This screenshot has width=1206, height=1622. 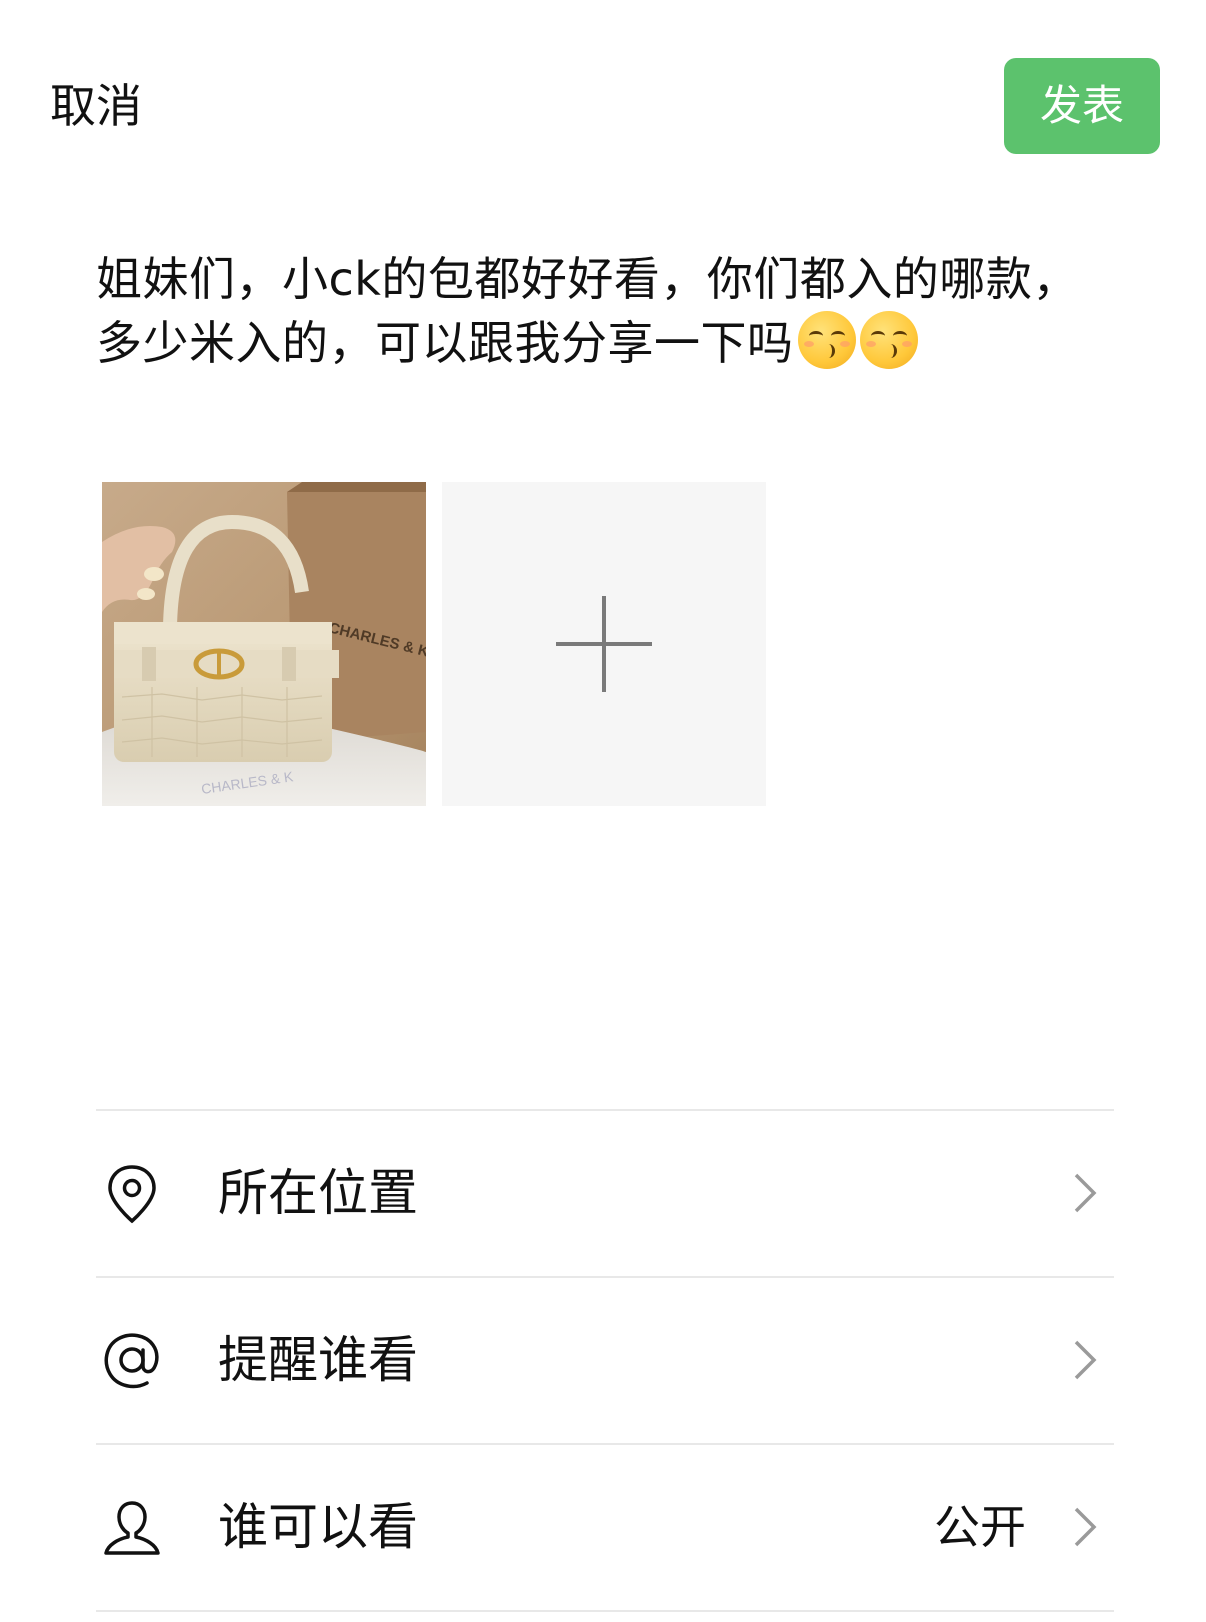 I want to click on cancel-button: 取消, so click(x=96, y=106).